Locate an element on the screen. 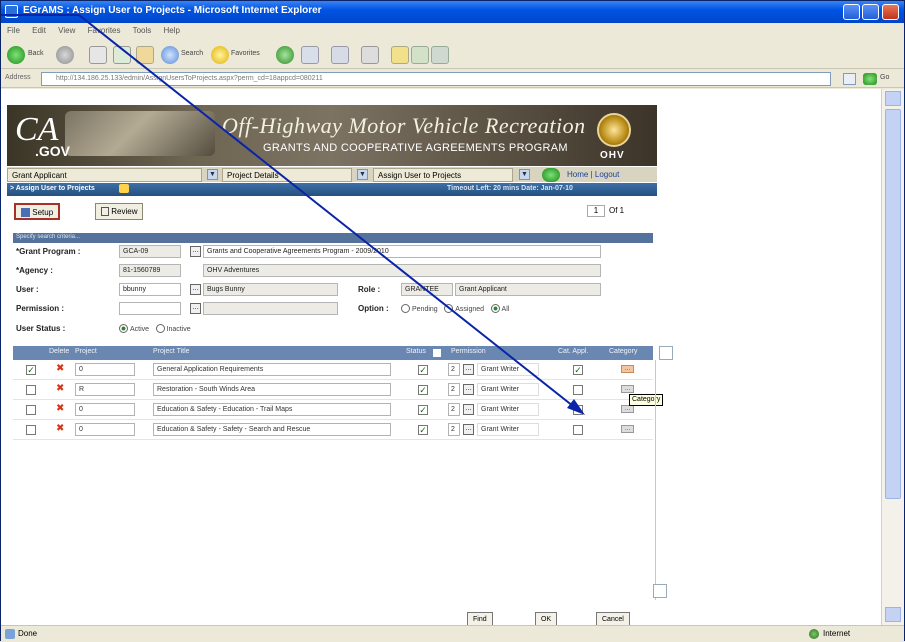 The height and width of the screenshot is (642, 905). mail-icon is located at coordinates (340, 55).